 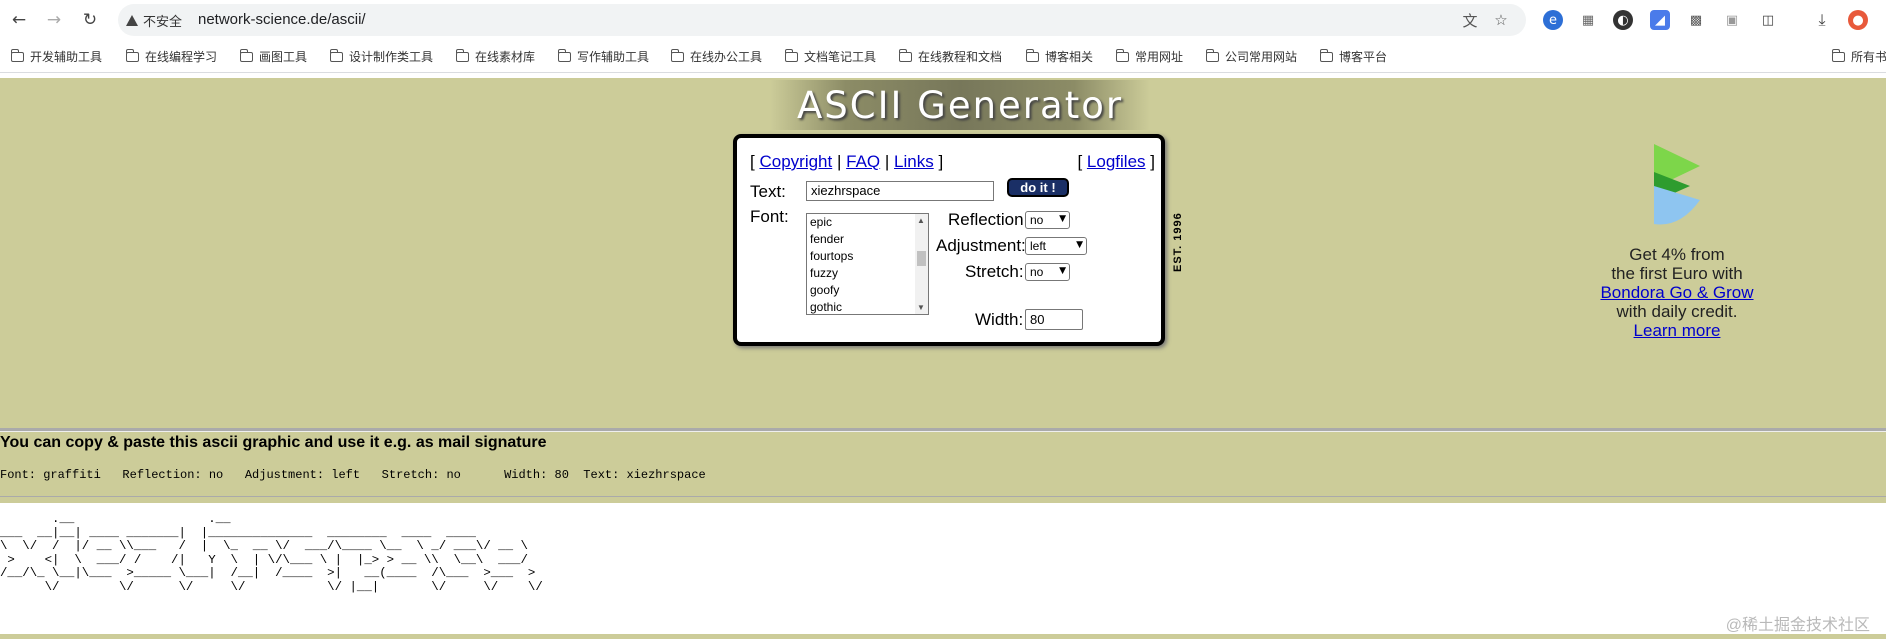 What do you see at coordinates (1677, 254) in the screenshot?
I see `ad-line: Get 4% from` at bounding box center [1677, 254].